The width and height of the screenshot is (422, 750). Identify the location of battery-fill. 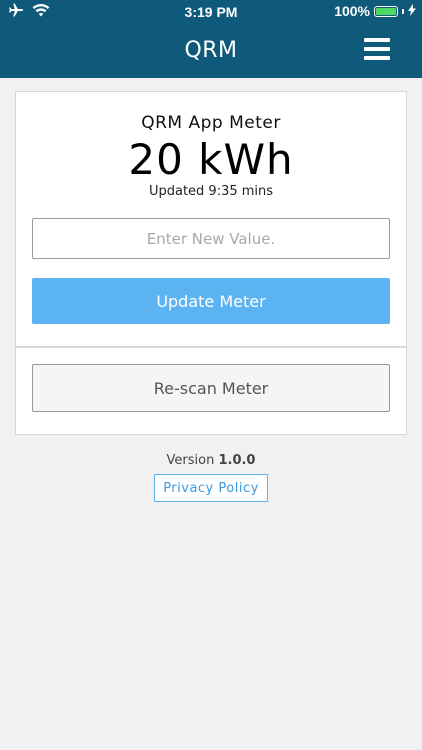
(386, 11).